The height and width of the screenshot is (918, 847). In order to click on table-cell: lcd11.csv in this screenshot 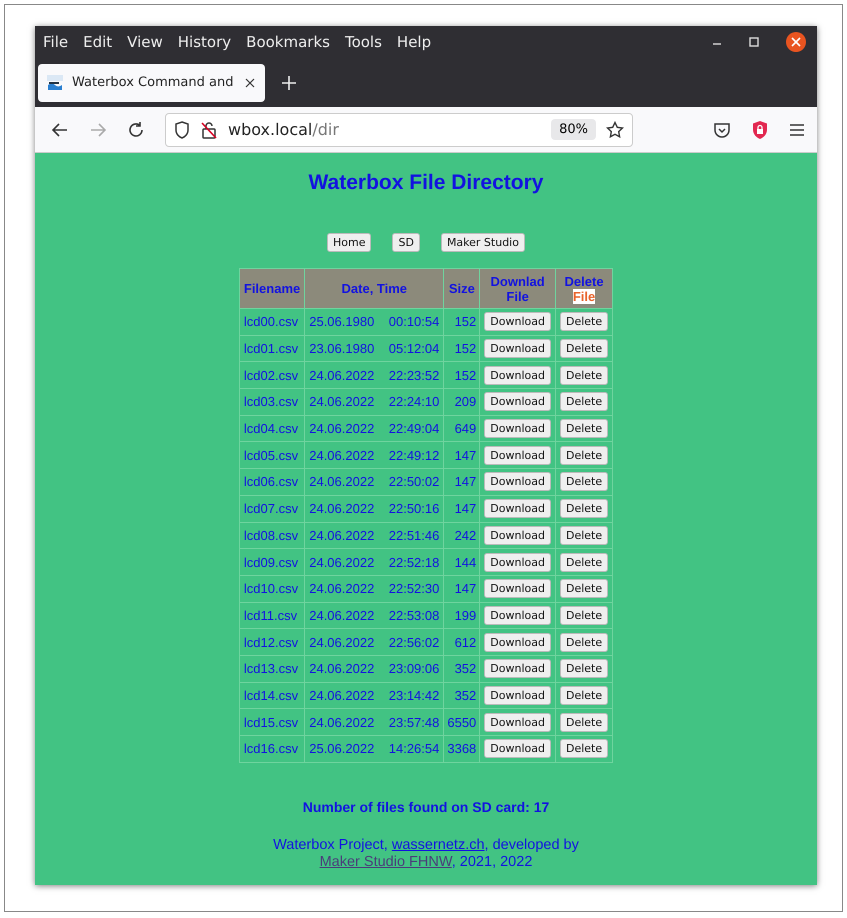, I will do `click(272, 615)`.